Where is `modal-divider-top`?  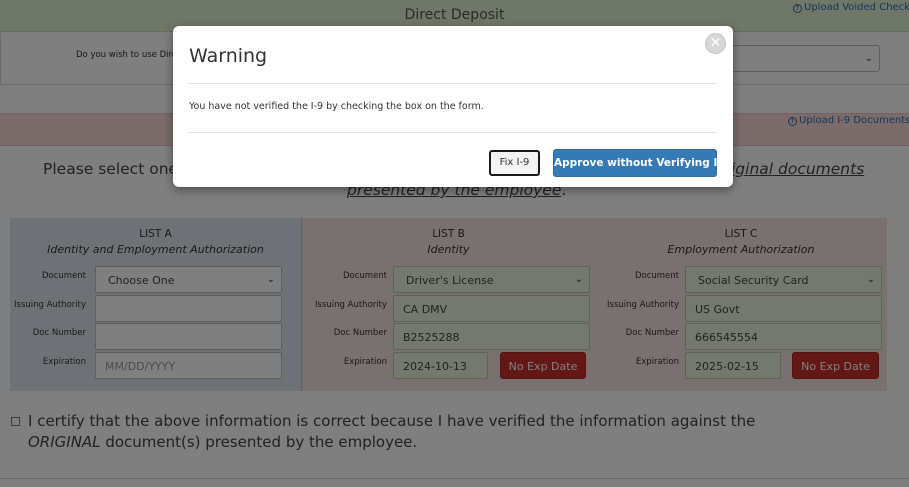
modal-divider-top is located at coordinates (453, 83).